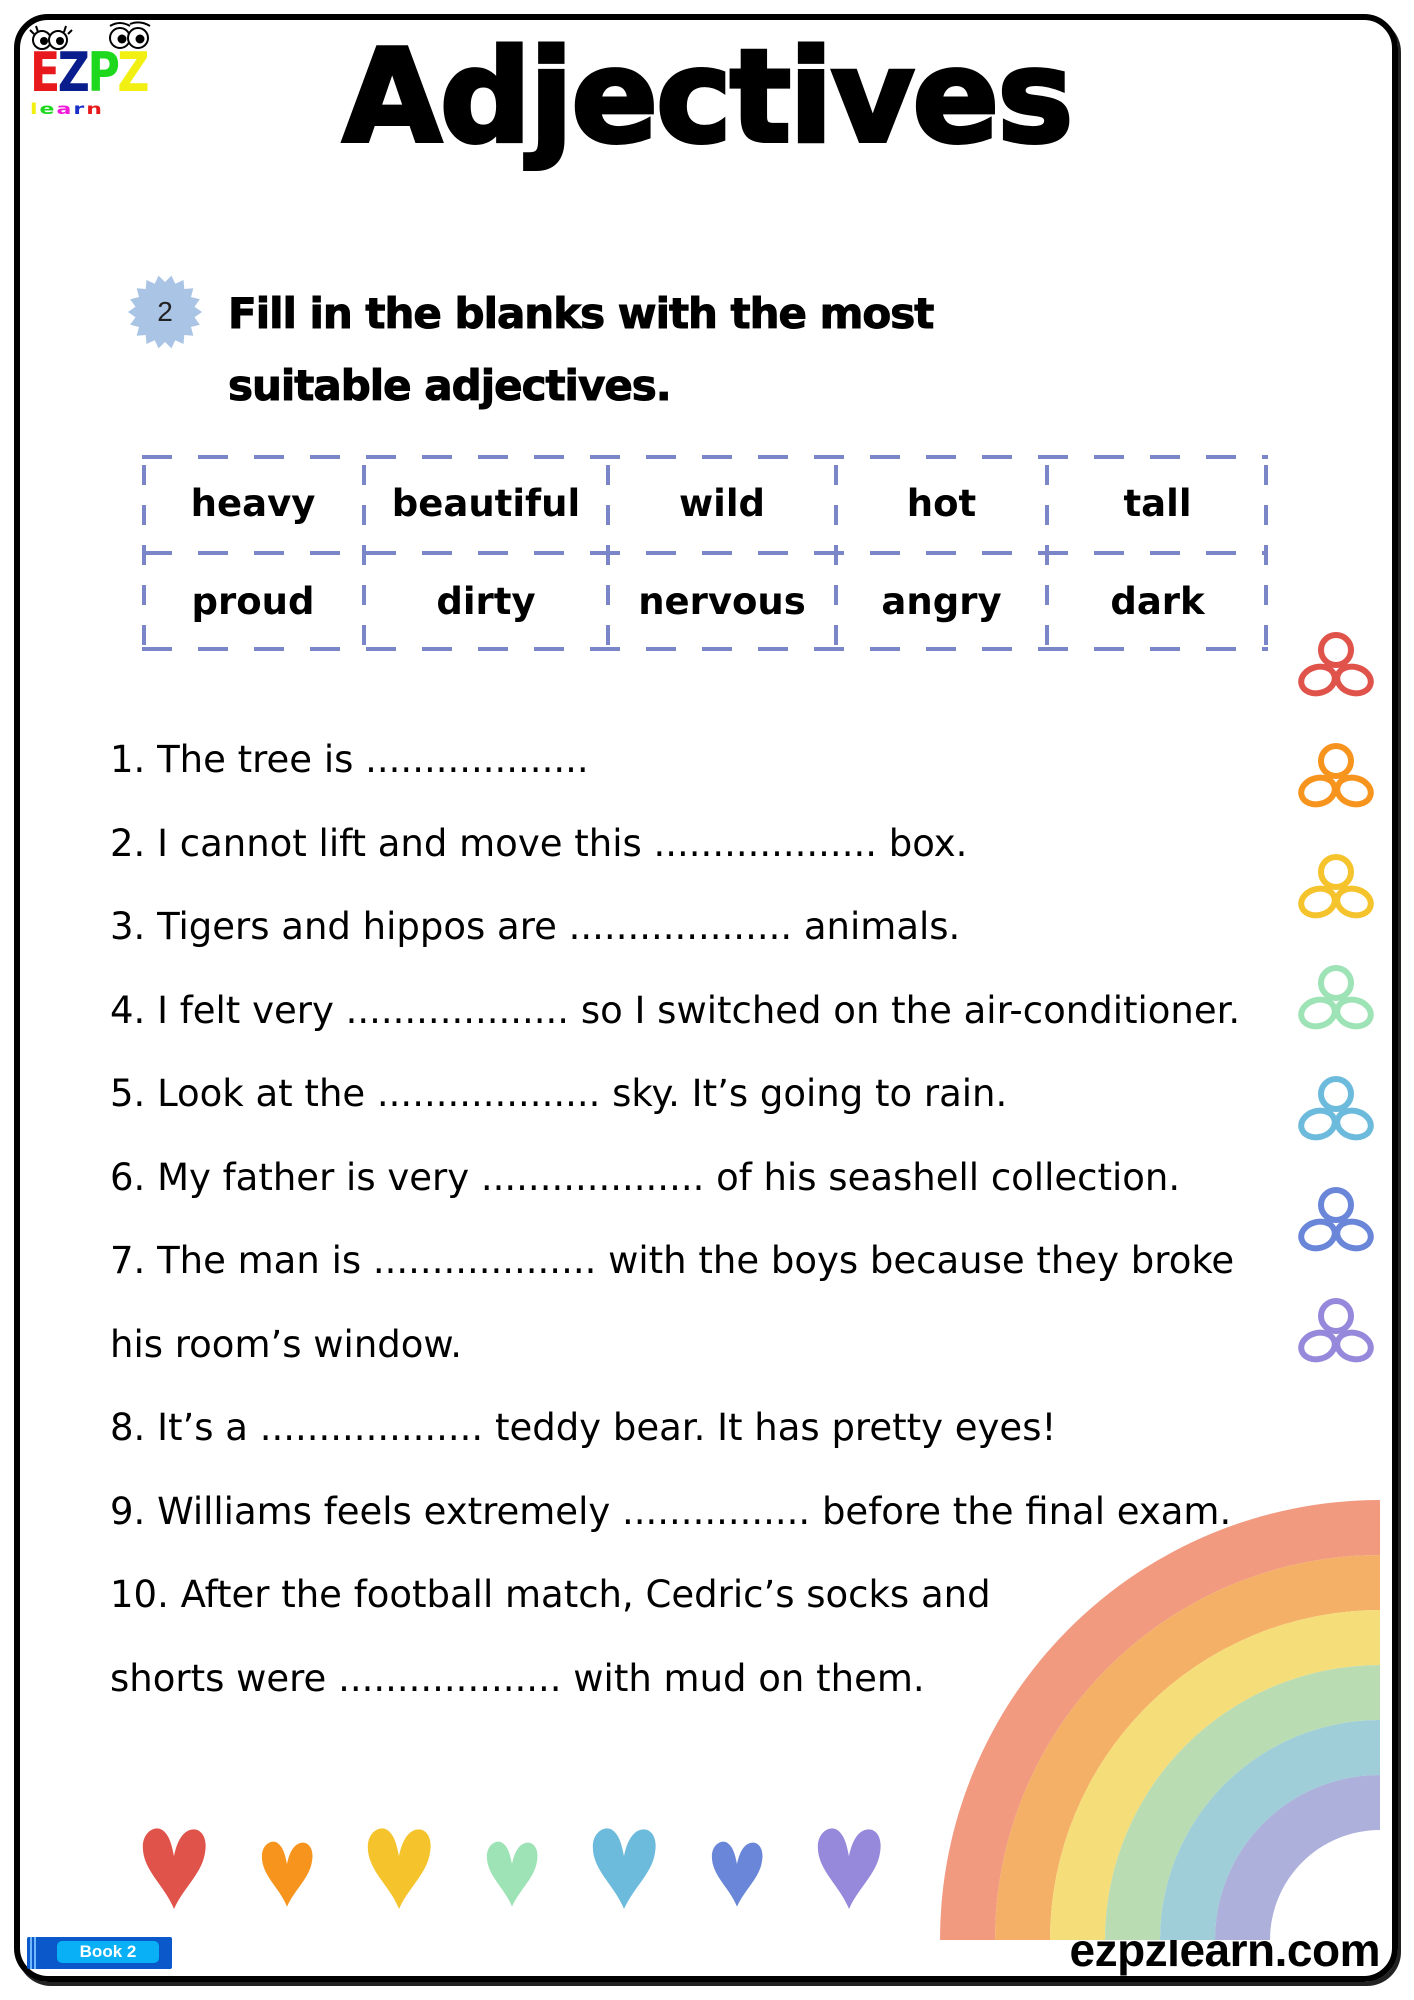 Image resolution: width=1414 pixels, height=2000 pixels. Describe the element at coordinates (253, 601) in the screenshot. I see `word-bank-item: proud` at that location.